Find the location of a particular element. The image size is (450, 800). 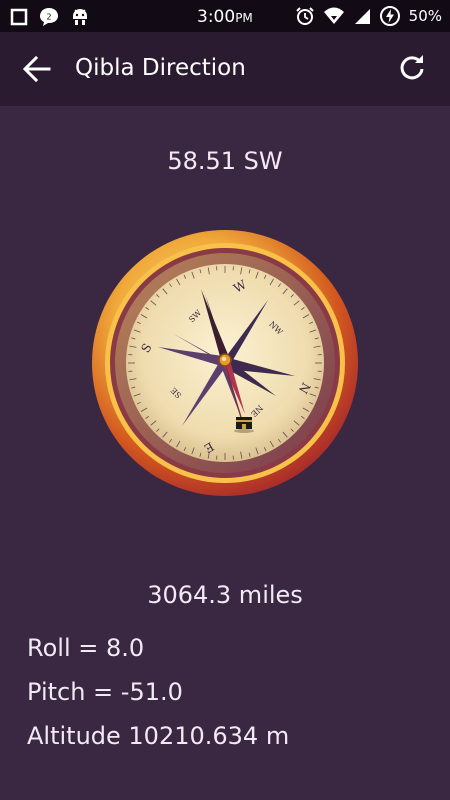

app-bar: Qibla Direction is located at coordinates (225, 69).